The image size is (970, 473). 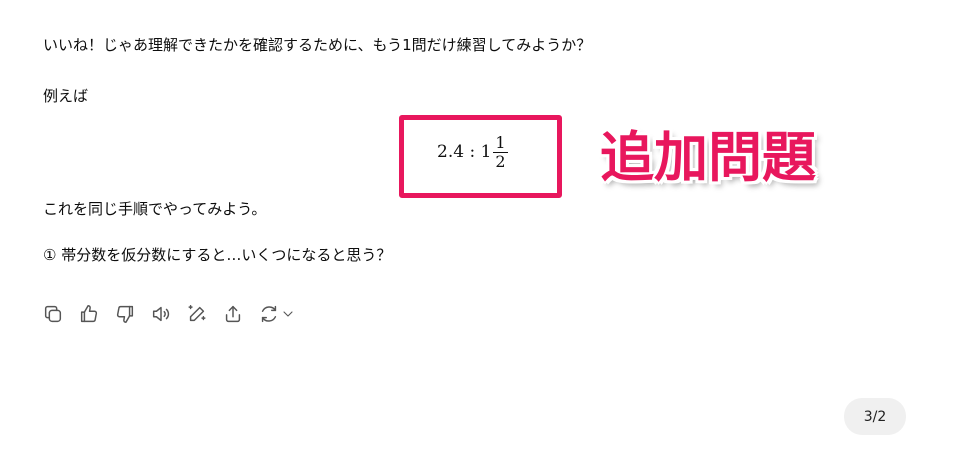 I want to click on thumbs-down-icon, so click(x=125, y=314).